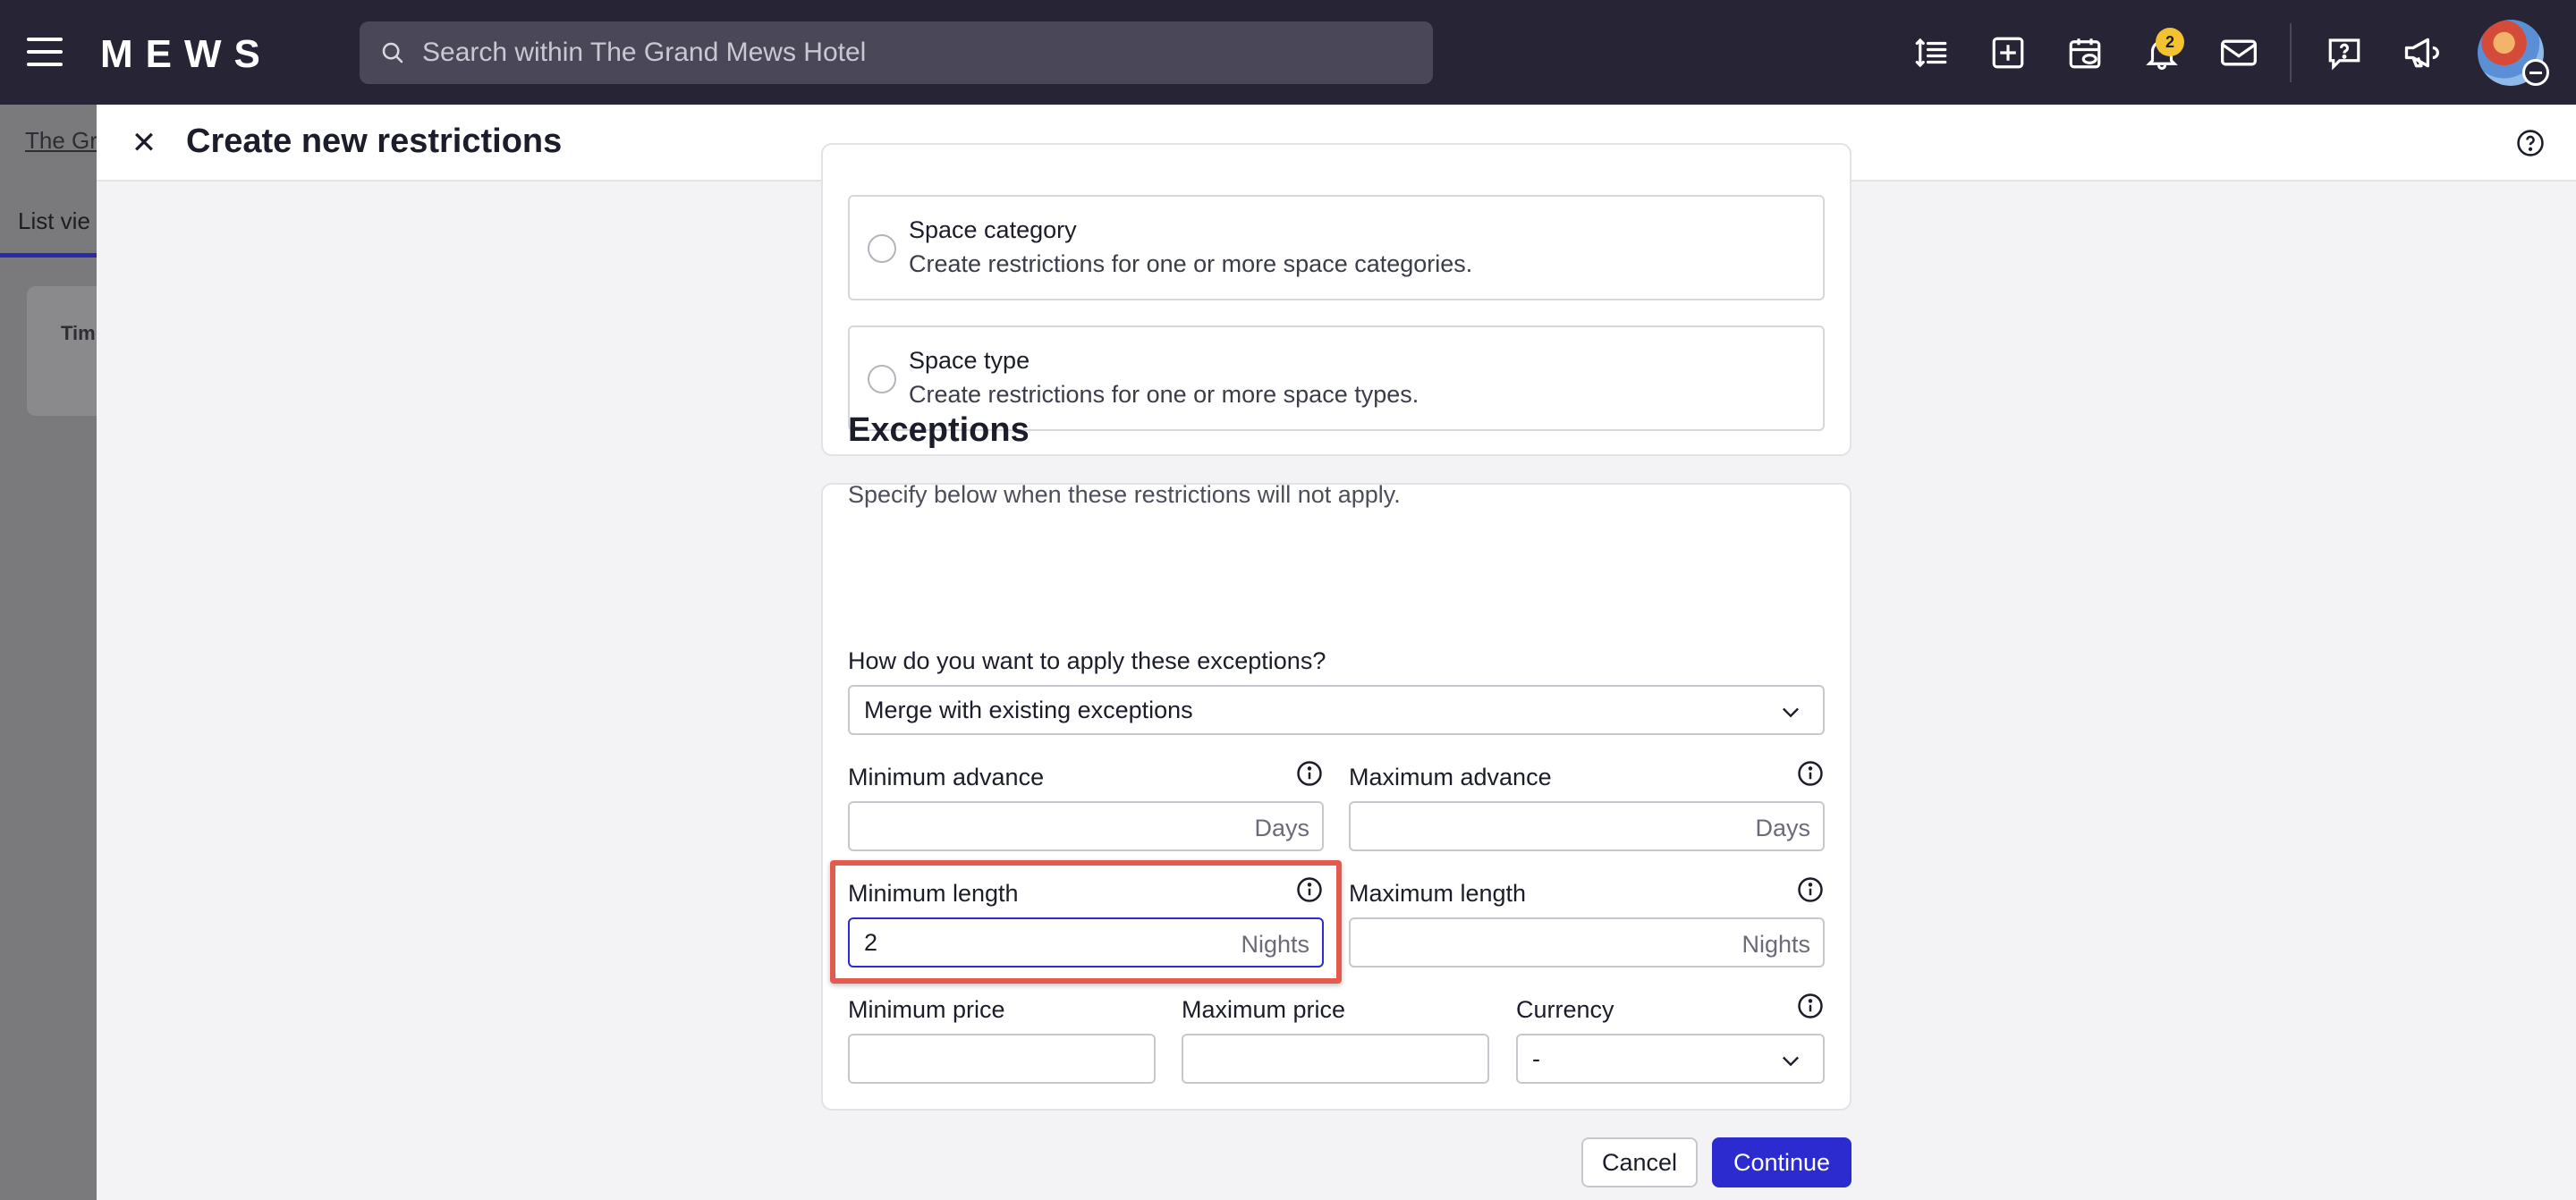  Describe the element at coordinates (946, 777) in the screenshot. I see `minimum-advance-label: Minimum advance` at that location.